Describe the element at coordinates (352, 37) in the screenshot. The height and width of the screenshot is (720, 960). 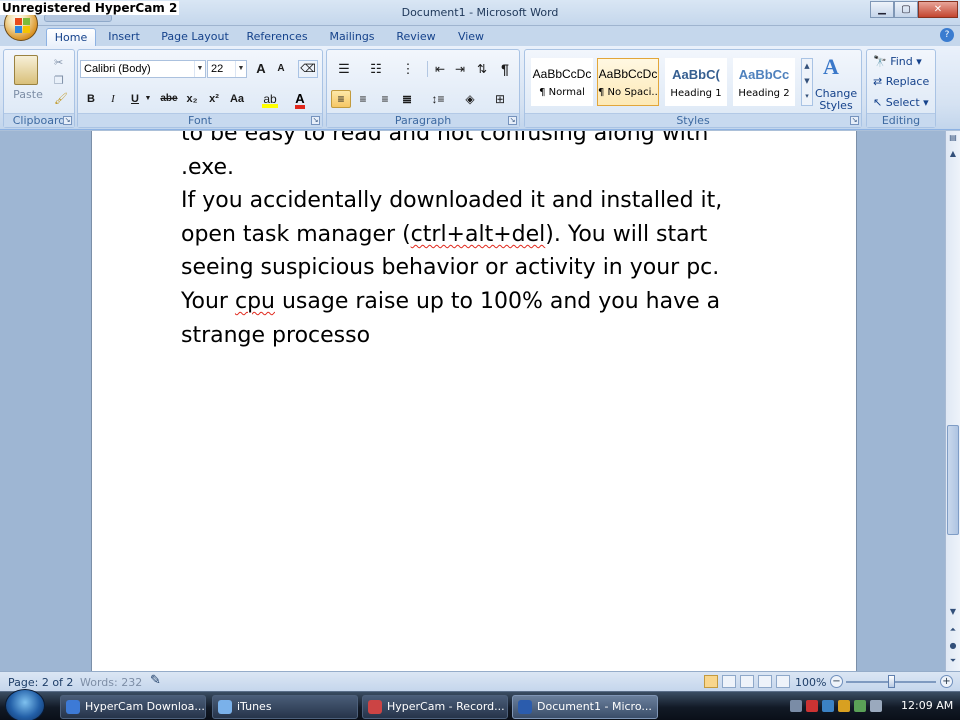
I see `tab-mailings: Mailings` at that location.